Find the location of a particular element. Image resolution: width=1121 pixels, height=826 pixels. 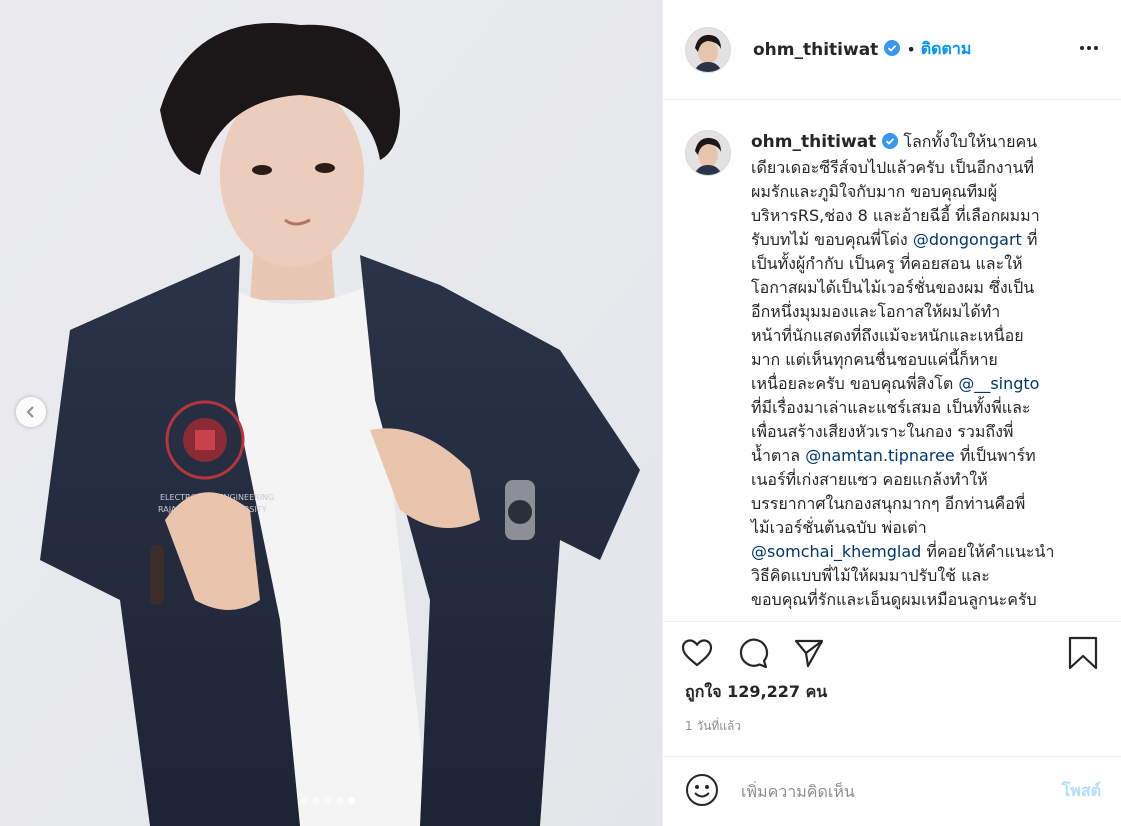

comment-icon is located at coordinates (754, 653).